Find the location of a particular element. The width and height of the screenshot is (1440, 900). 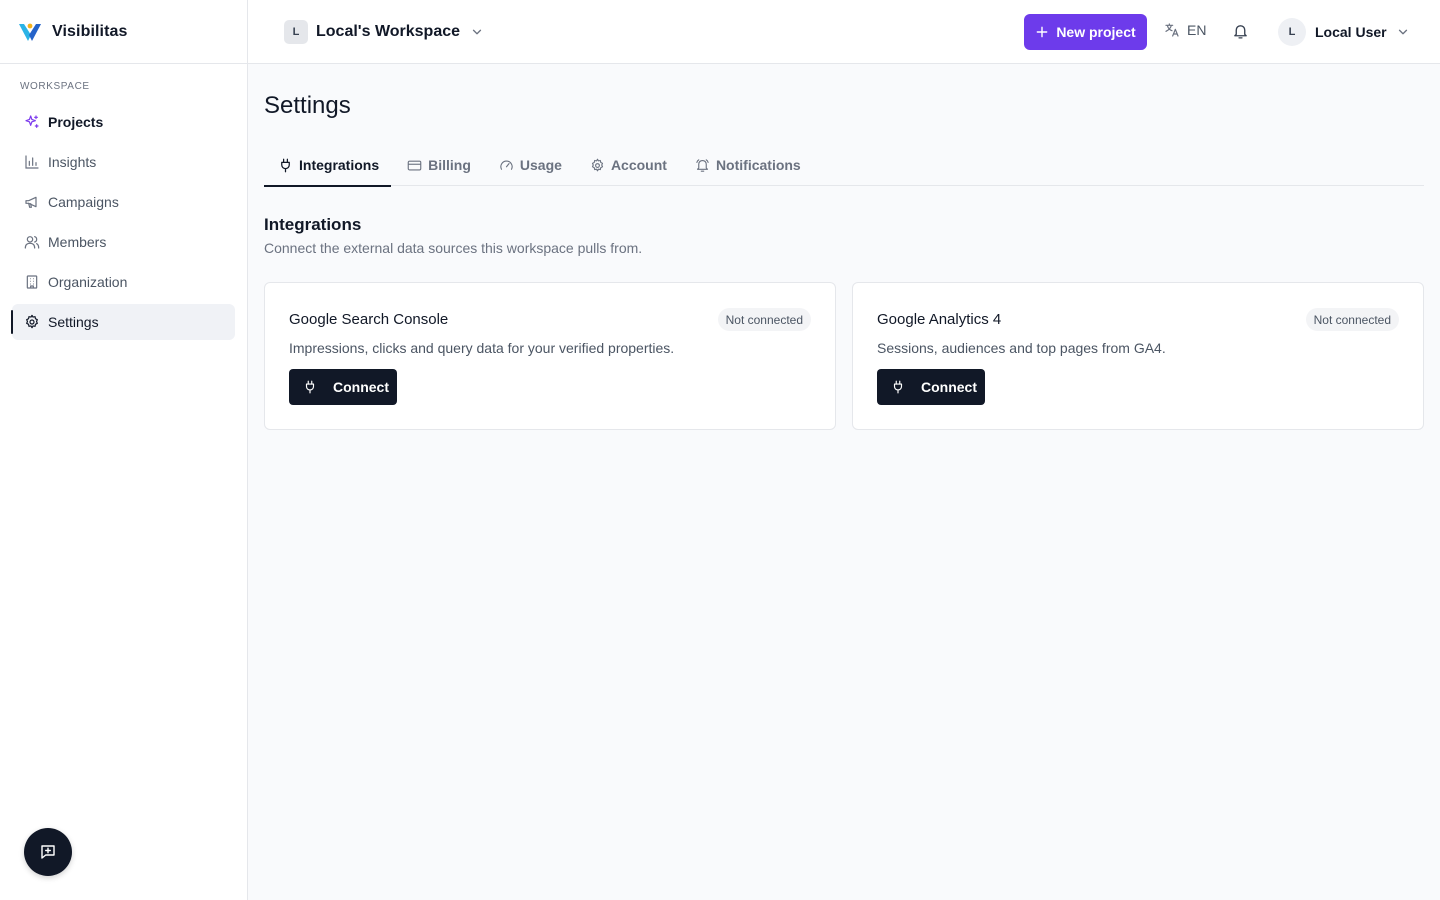

language-label: EN is located at coordinates (1197, 30).